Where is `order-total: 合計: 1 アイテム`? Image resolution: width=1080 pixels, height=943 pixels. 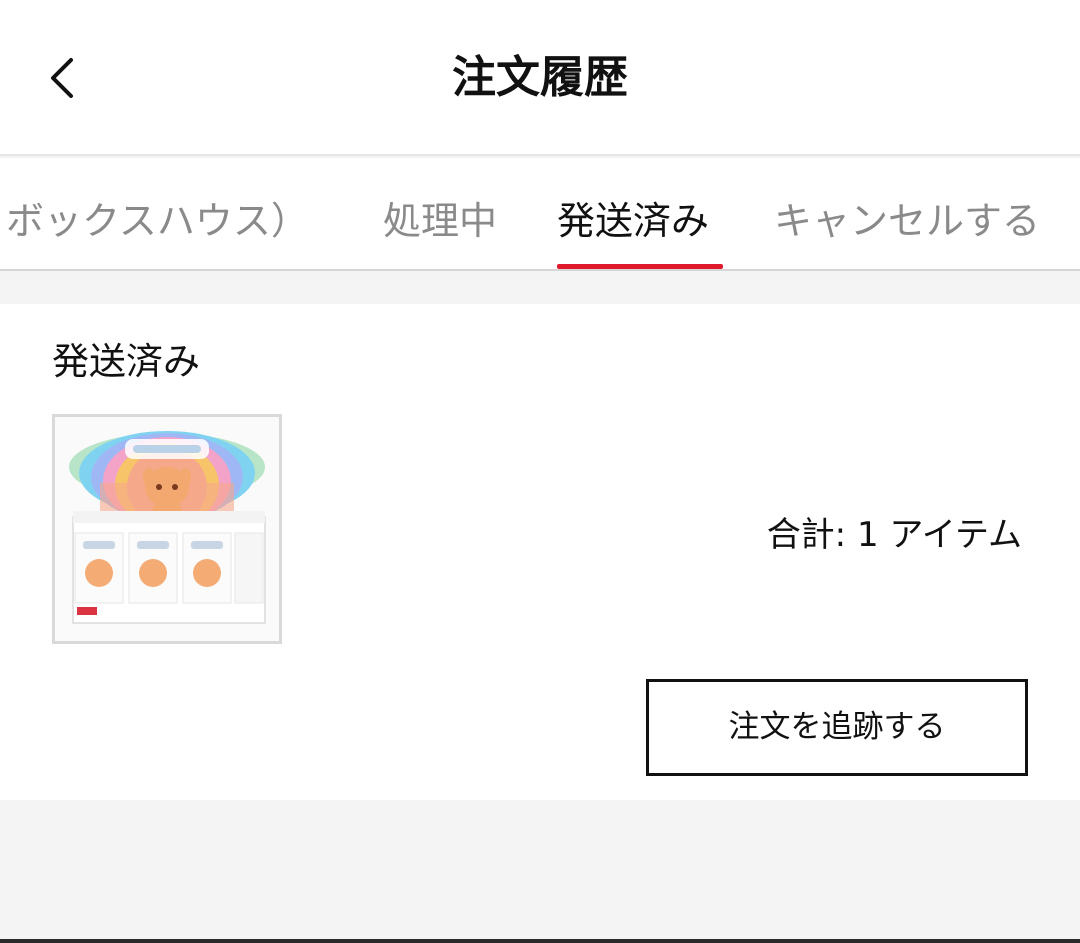 order-total: 合計: 1 アイテム is located at coordinates (894, 535).